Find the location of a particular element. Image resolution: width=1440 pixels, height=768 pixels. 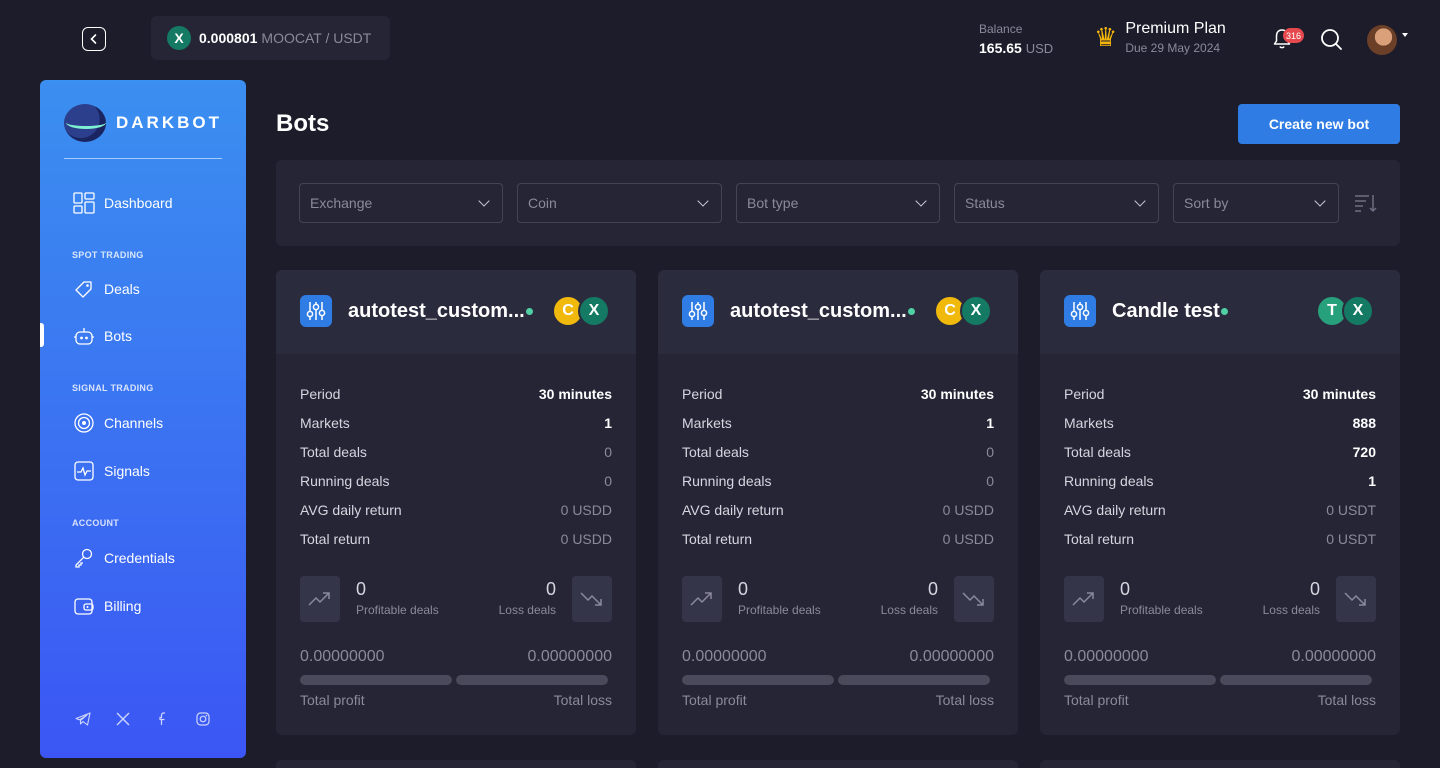

sidebar-item-dashboard: Dashboard is located at coordinates (122, 203).